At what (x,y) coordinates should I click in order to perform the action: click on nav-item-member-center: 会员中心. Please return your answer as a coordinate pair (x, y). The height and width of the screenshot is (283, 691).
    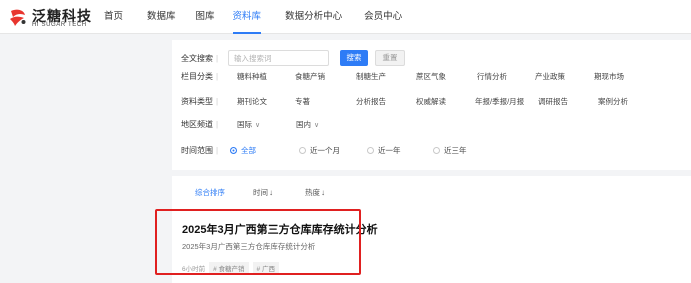
    Looking at the image, I should click on (383, 17).